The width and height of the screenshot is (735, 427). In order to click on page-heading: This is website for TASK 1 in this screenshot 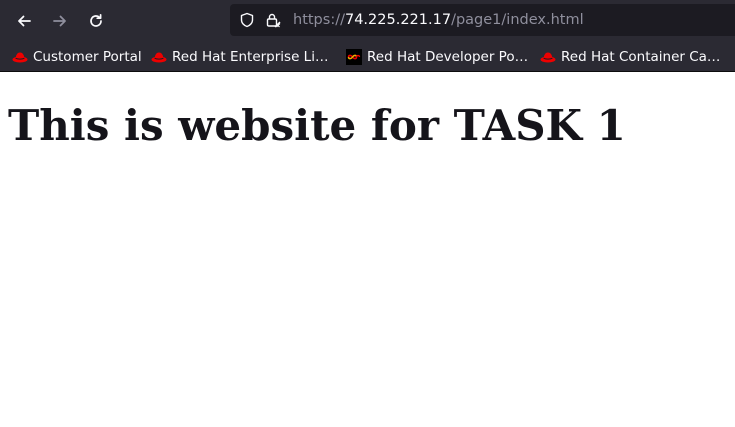, I will do `click(317, 125)`.